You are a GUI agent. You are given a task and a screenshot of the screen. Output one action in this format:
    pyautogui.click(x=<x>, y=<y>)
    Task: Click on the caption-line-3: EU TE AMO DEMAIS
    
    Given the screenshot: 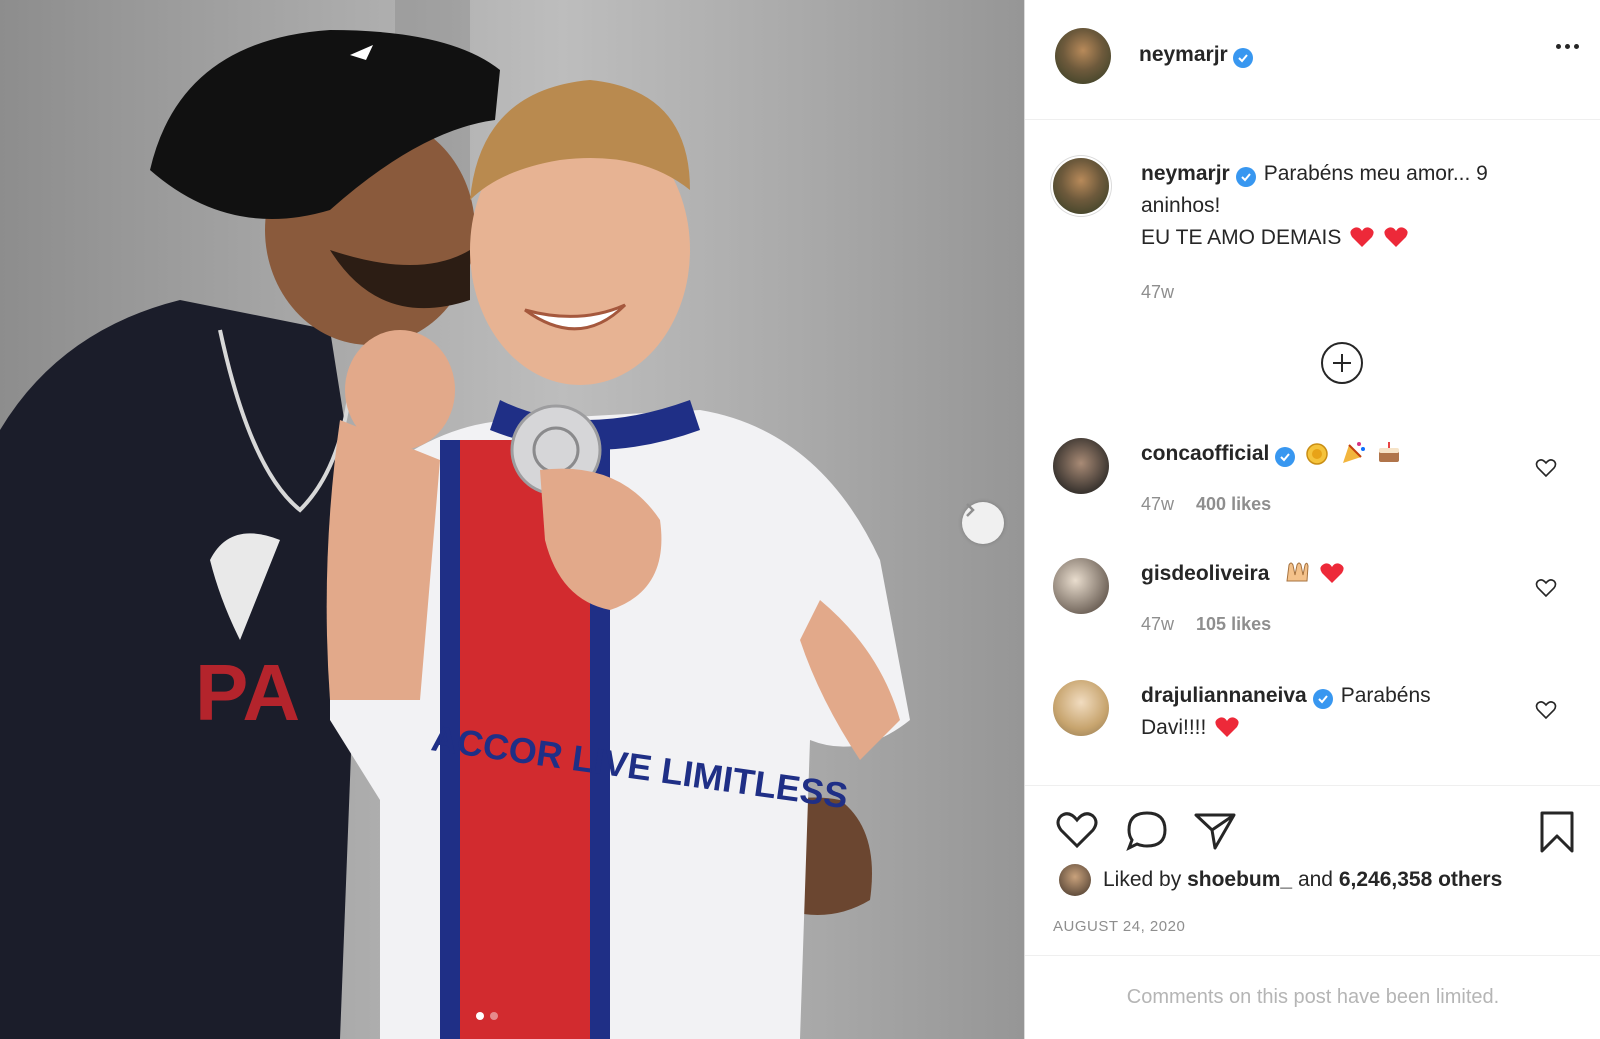 What is the action you would take?
    pyautogui.click(x=1241, y=237)
    